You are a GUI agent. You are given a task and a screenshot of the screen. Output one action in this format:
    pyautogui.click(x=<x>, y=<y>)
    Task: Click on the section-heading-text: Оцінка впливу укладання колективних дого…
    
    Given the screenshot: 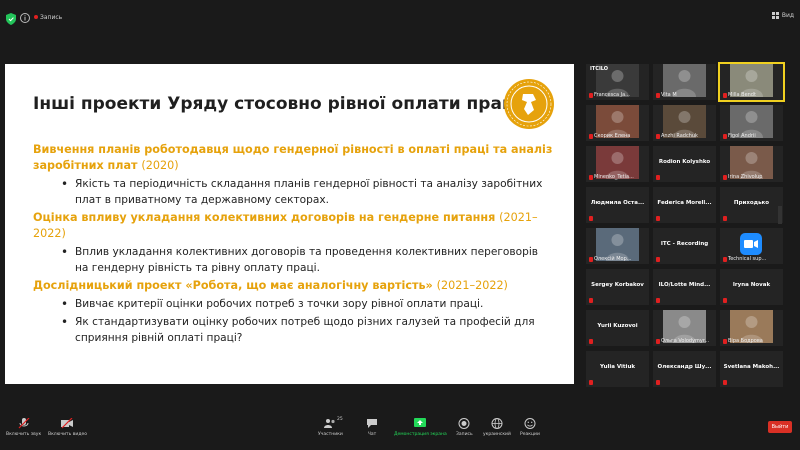 What is the action you would take?
    pyautogui.click(x=264, y=217)
    